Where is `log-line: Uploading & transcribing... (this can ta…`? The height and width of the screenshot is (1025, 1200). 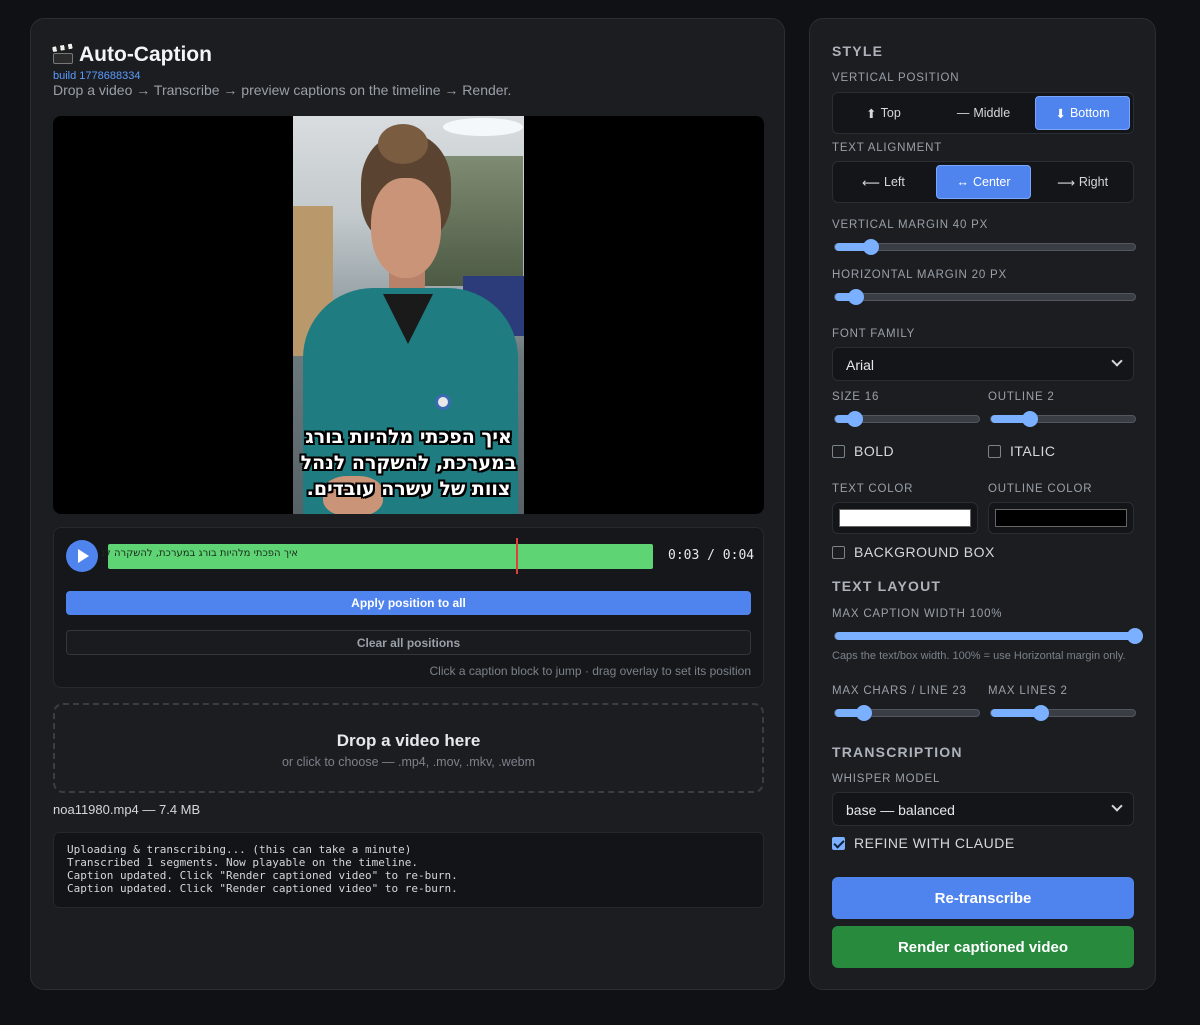
log-line: Uploading & transcribing... (this can ta… is located at coordinates (239, 849).